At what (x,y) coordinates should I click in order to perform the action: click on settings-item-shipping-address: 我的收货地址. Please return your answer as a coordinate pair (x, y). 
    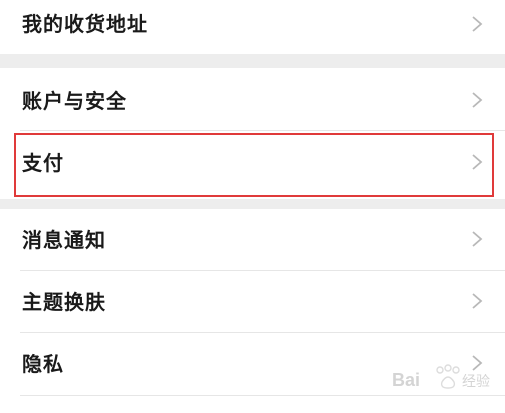
    Looking at the image, I should click on (252, 27).